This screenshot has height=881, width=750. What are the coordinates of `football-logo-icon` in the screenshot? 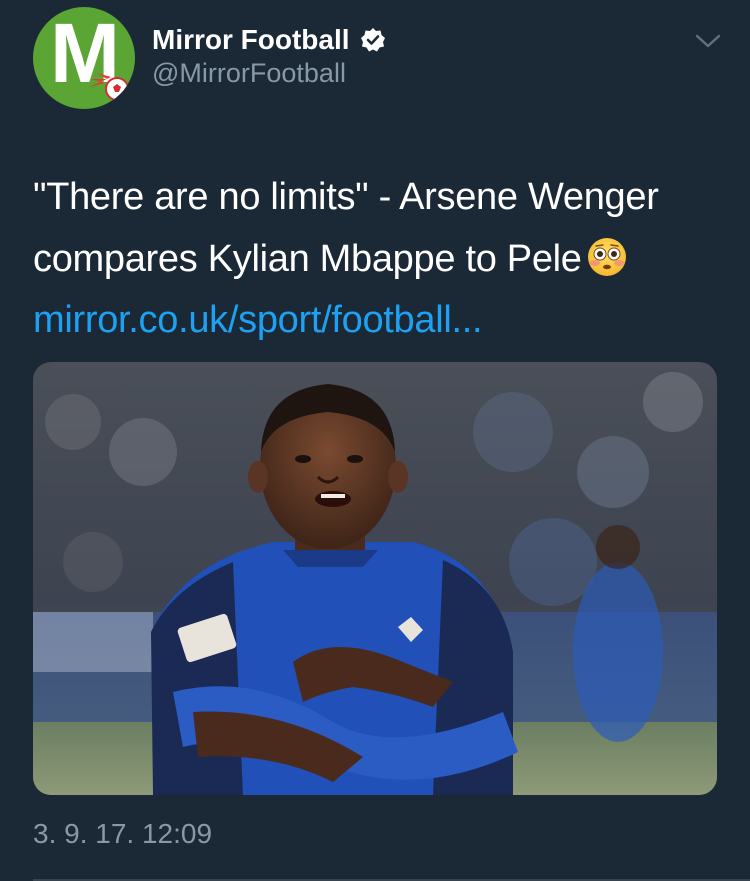 It's located at (109, 87).